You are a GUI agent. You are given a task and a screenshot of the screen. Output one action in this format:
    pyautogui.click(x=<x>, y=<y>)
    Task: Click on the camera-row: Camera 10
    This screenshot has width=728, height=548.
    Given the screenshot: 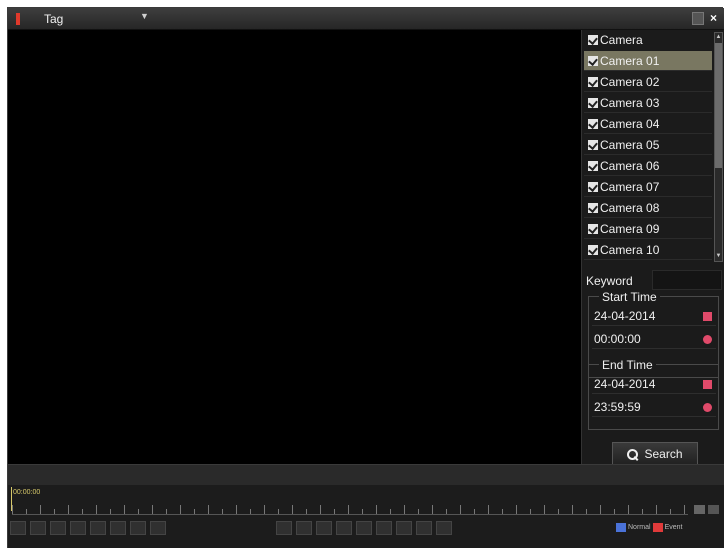 What is the action you would take?
    pyautogui.click(x=648, y=250)
    